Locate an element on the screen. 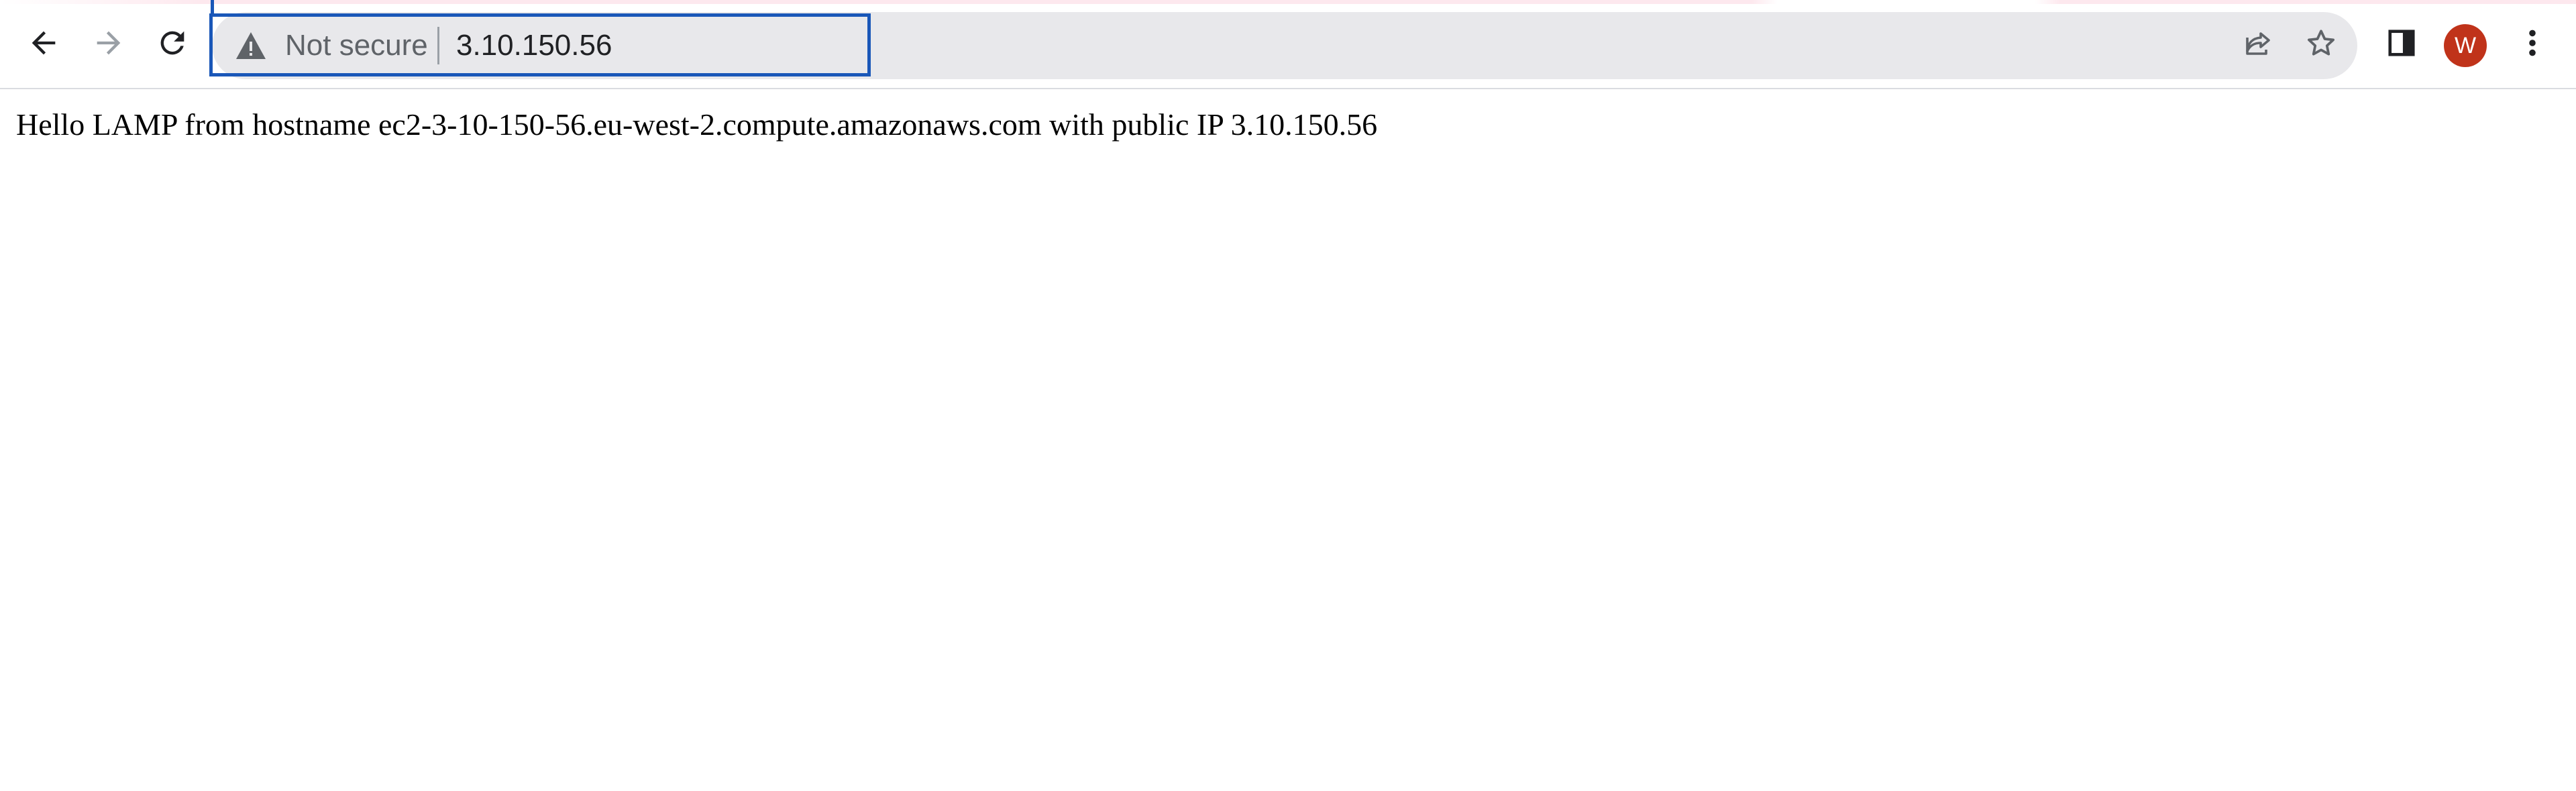  share-icon is located at coordinates (2258, 44).